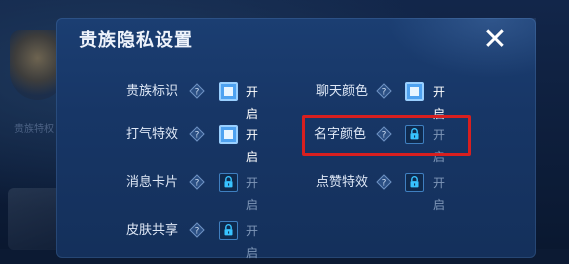  Describe the element at coordinates (495, 40) in the screenshot. I see `close-icon: ✕` at that location.